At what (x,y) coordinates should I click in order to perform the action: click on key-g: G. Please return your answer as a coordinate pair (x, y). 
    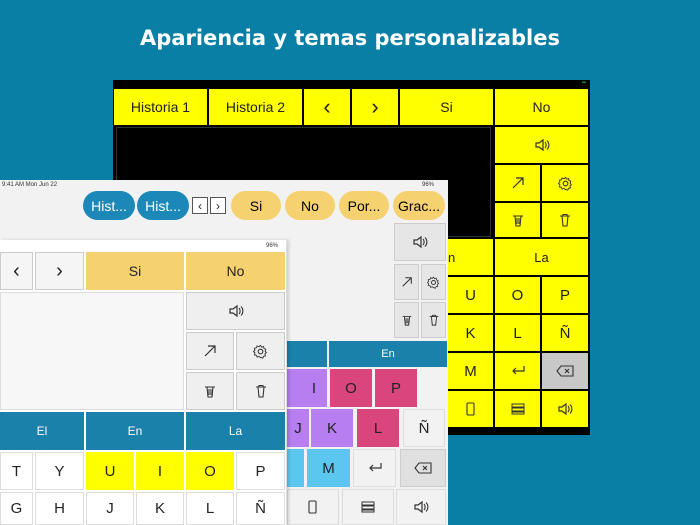
    Looking at the image, I should click on (16, 508).